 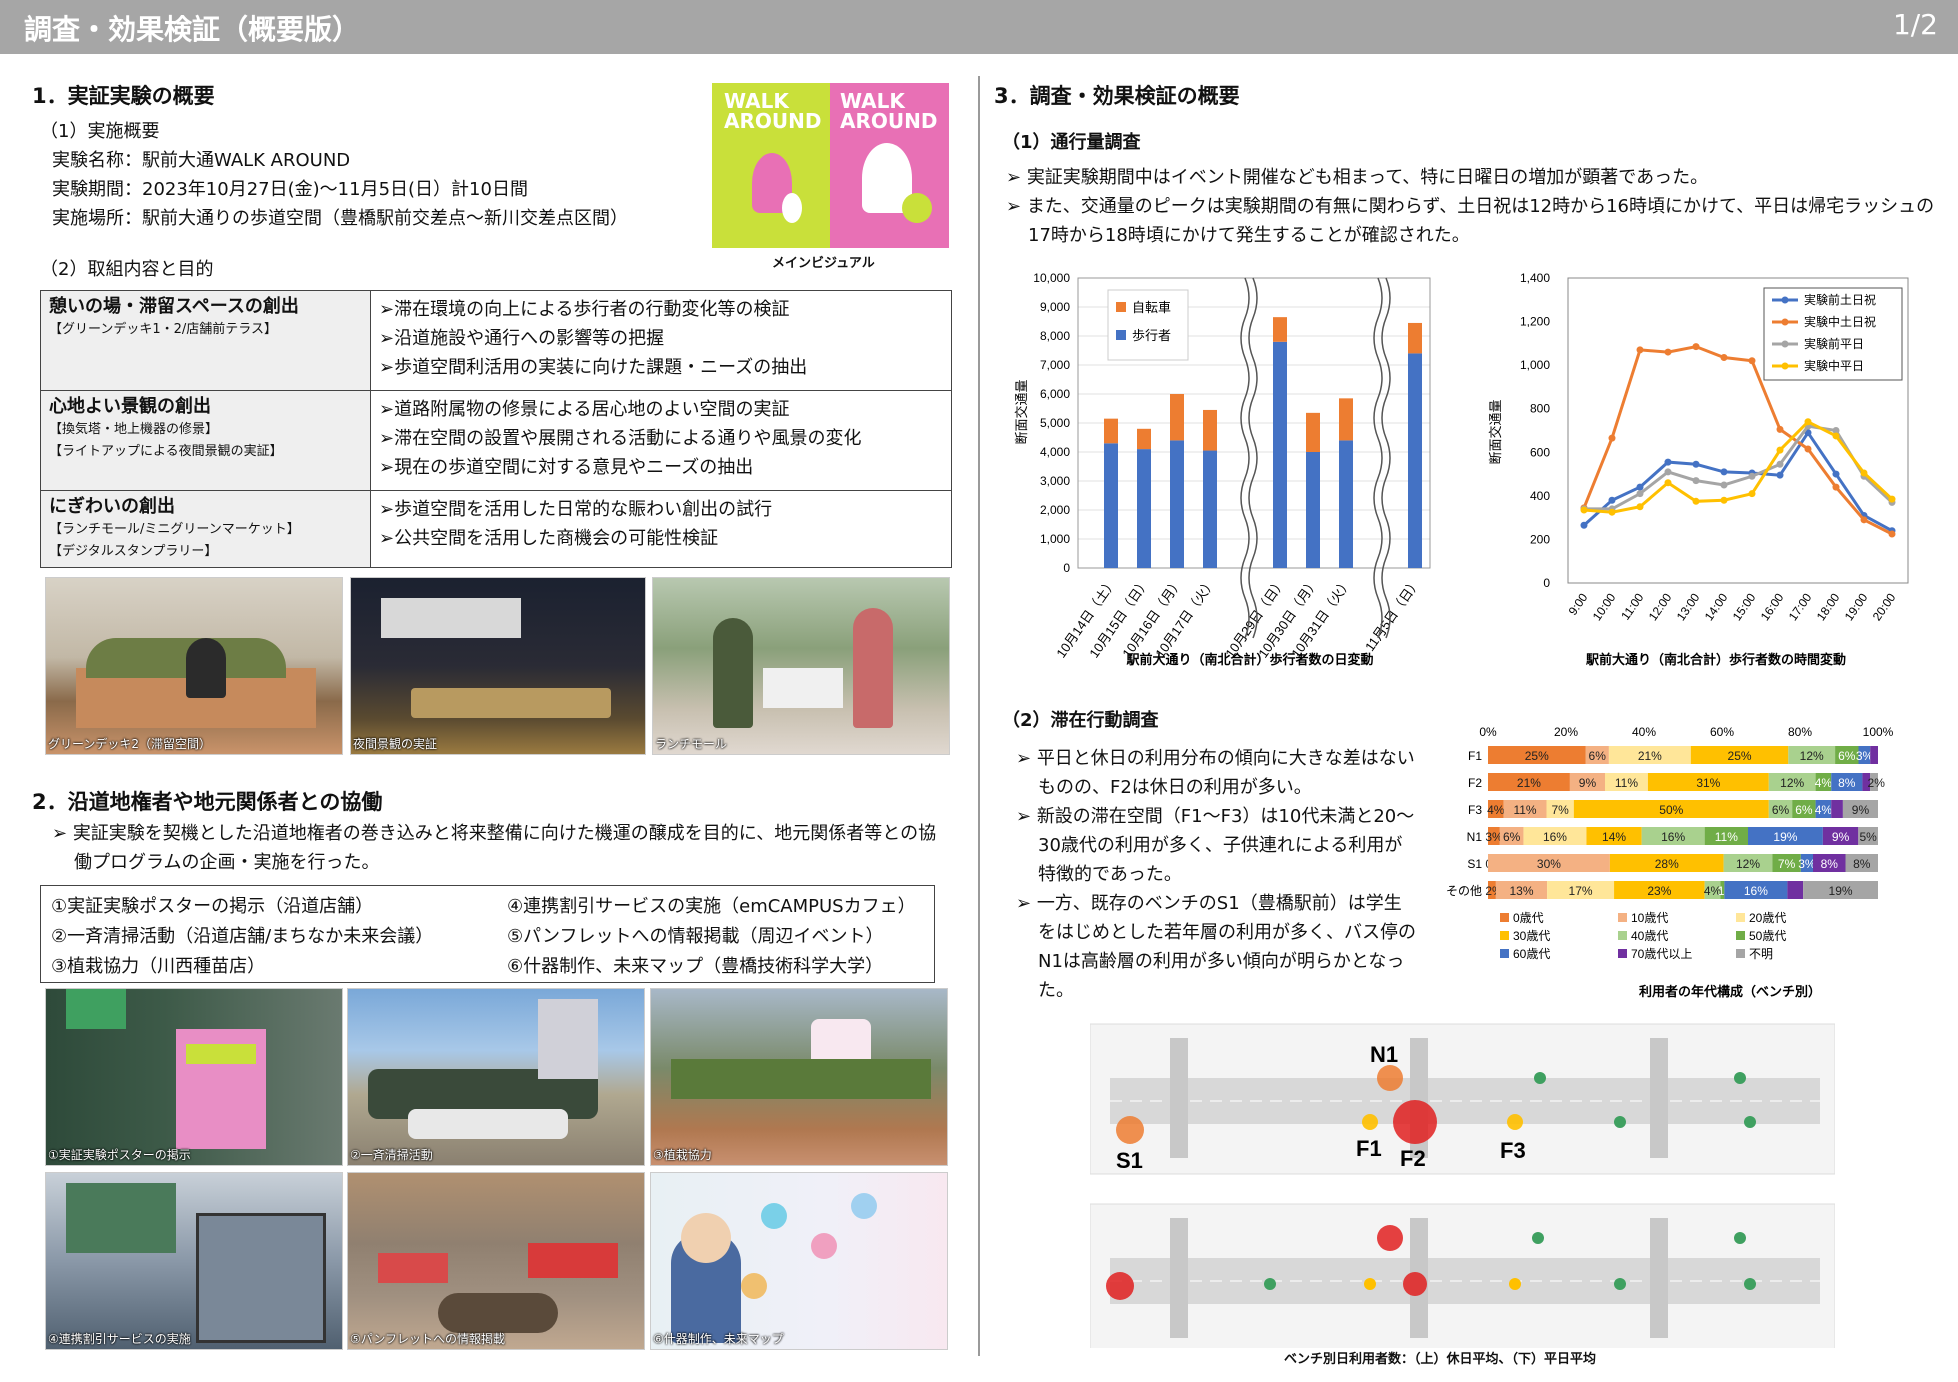 I want to click on photo-caption: ③植栽協力, so click(x=682, y=1155).